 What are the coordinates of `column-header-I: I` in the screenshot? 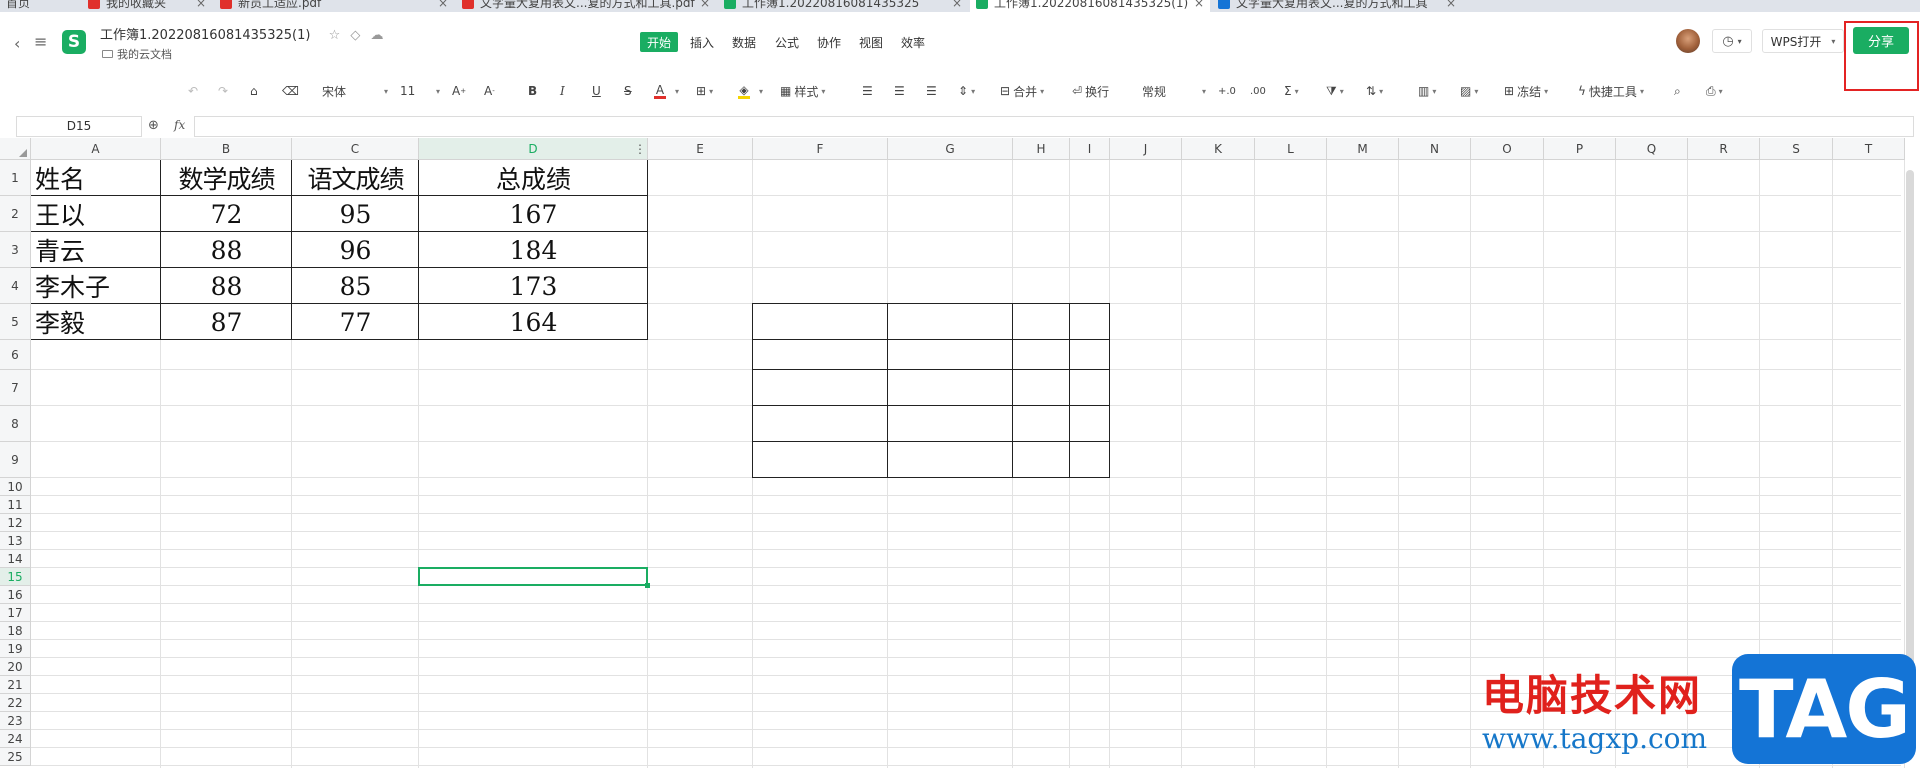 It's located at (1090, 149).